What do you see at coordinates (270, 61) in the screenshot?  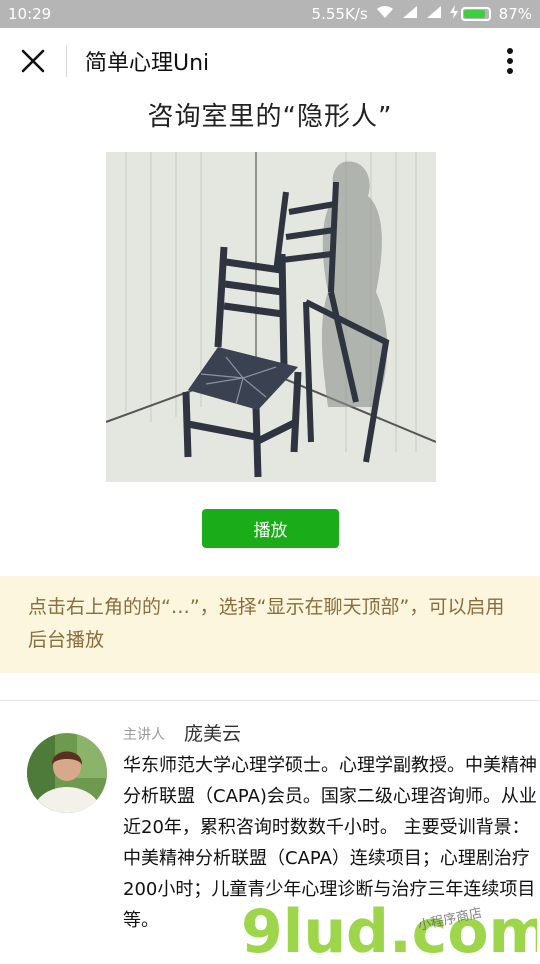 I see `nav-bar: 简单心理Uni` at bounding box center [270, 61].